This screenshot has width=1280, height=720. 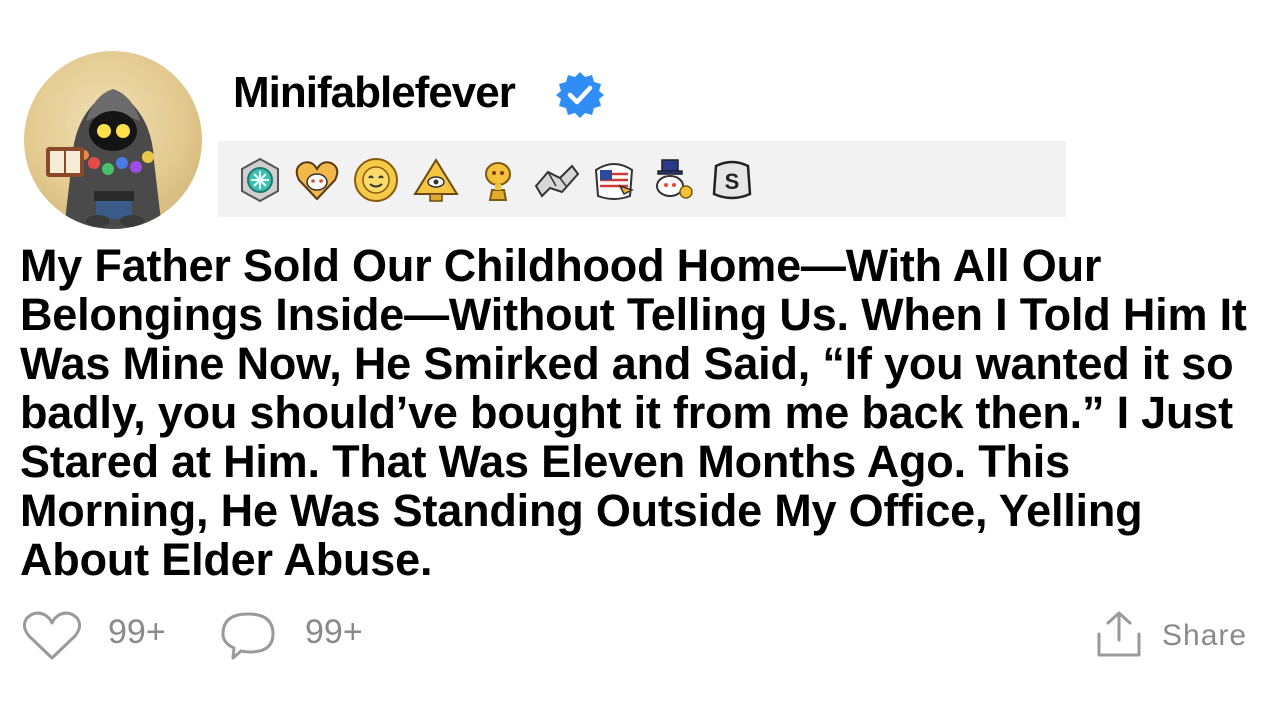 I want to click on share-button: Share, so click(x=1204, y=636).